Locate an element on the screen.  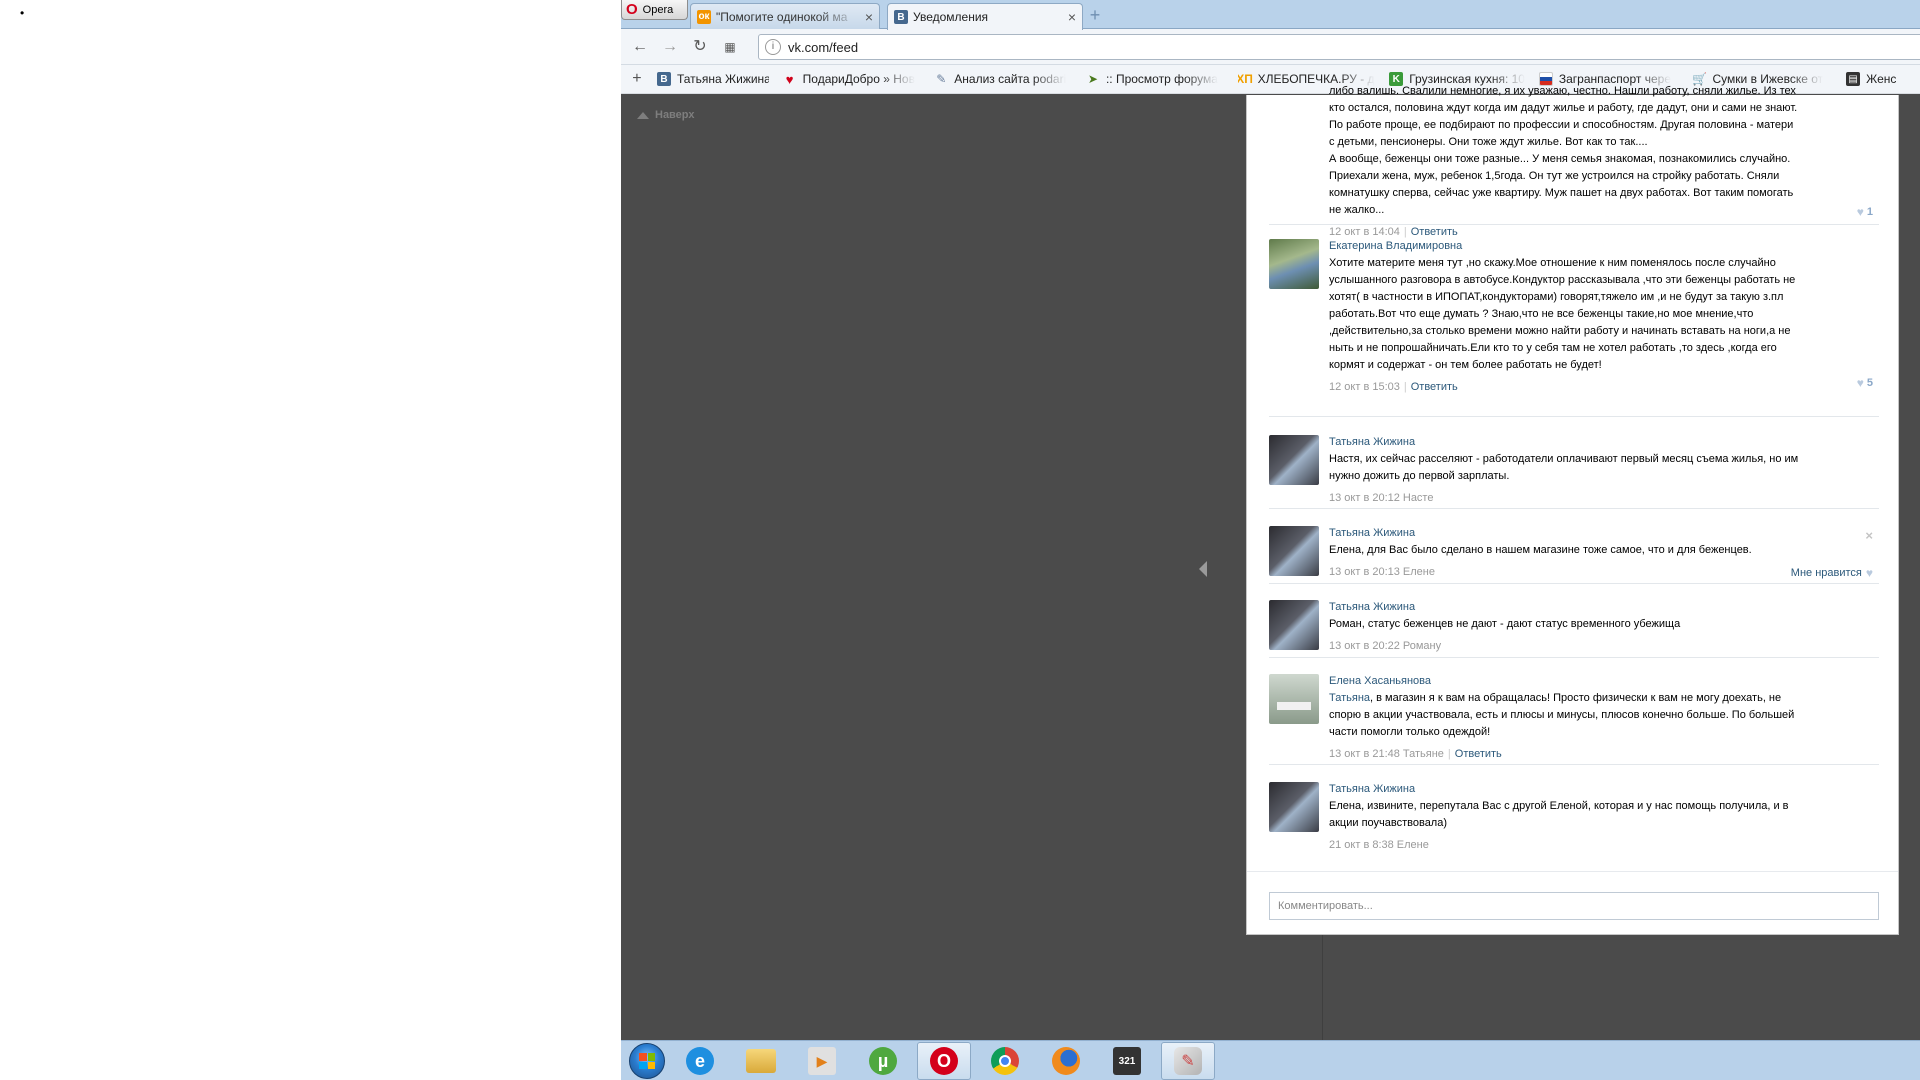
clapperboard-icon: 321 is located at coordinates (1127, 1061).